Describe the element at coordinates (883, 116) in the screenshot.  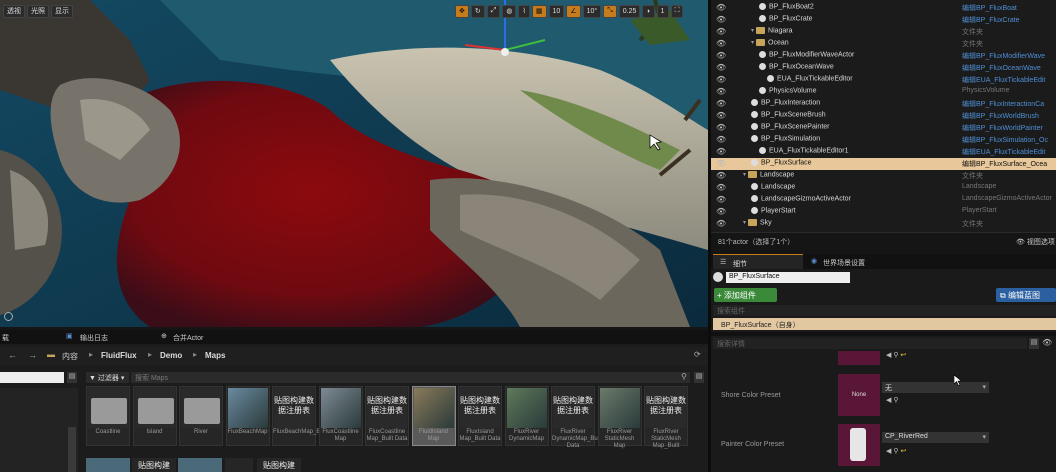
I see `outliner-row: 👁 BP_FluxSceneBrush 编辑BP_FluxWorldBrush` at that location.